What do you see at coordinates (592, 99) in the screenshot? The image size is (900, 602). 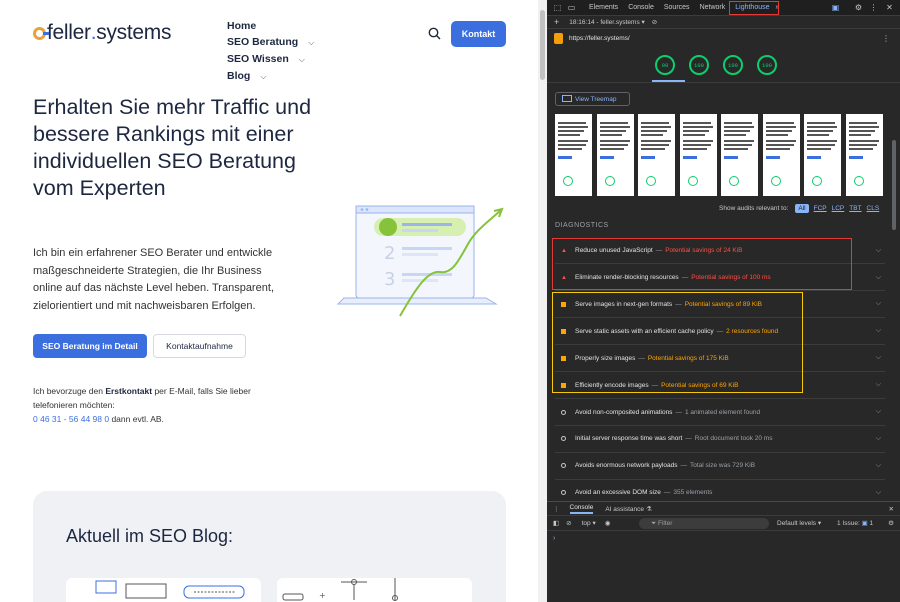 I see `view-treemap-button: View Treemap` at bounding box center [592, 99].